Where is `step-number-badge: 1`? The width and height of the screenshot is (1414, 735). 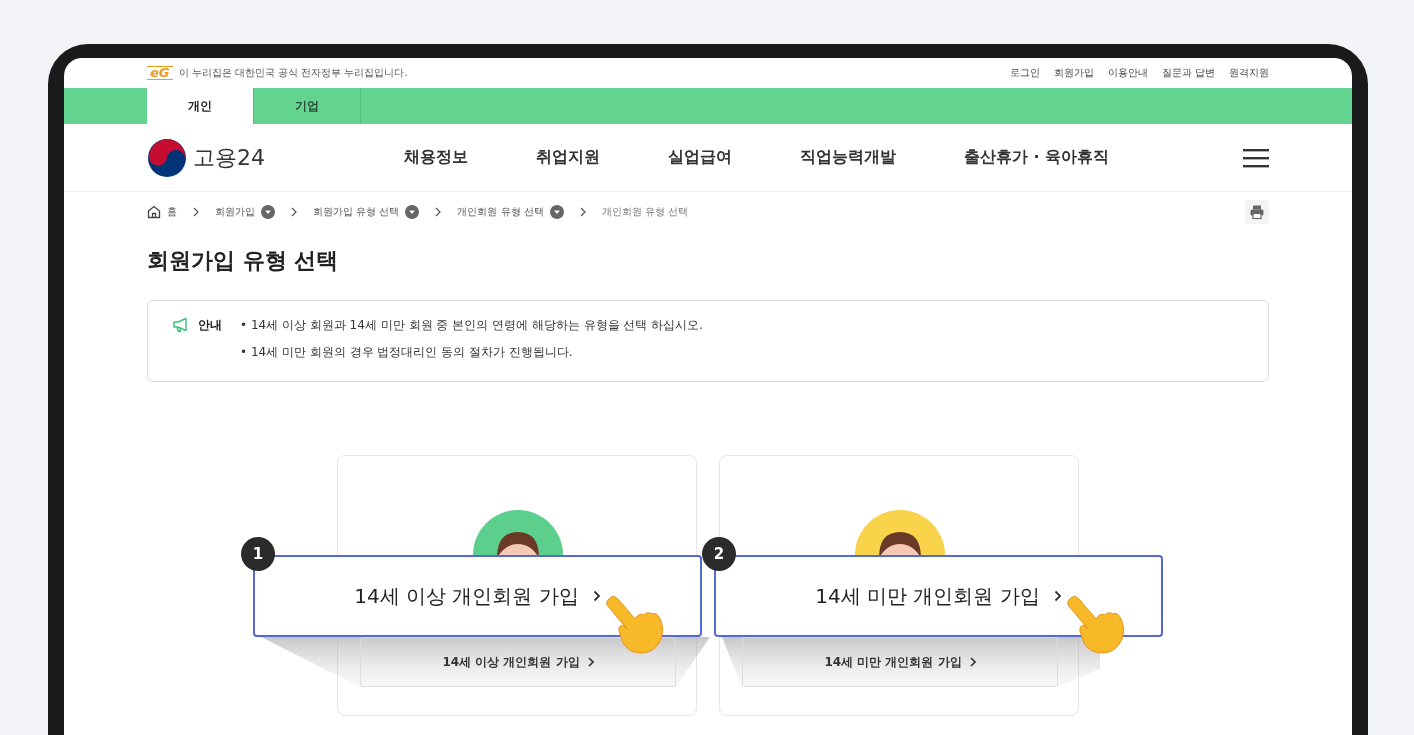 step-number-badge: 1 is located at coordinates (258, 554).